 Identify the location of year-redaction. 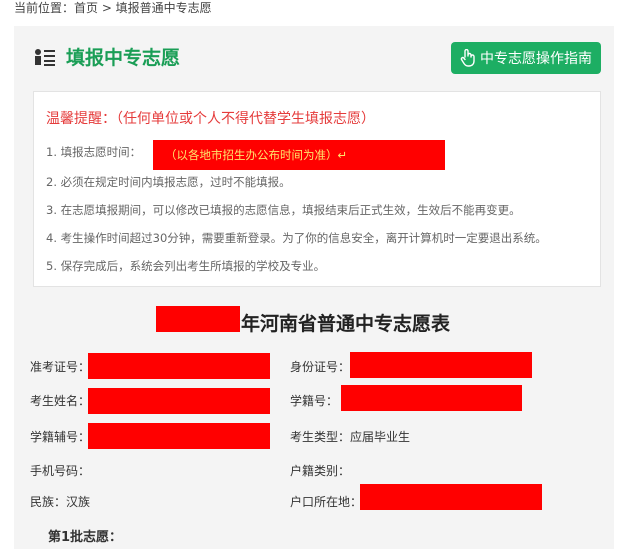
(198, 319).